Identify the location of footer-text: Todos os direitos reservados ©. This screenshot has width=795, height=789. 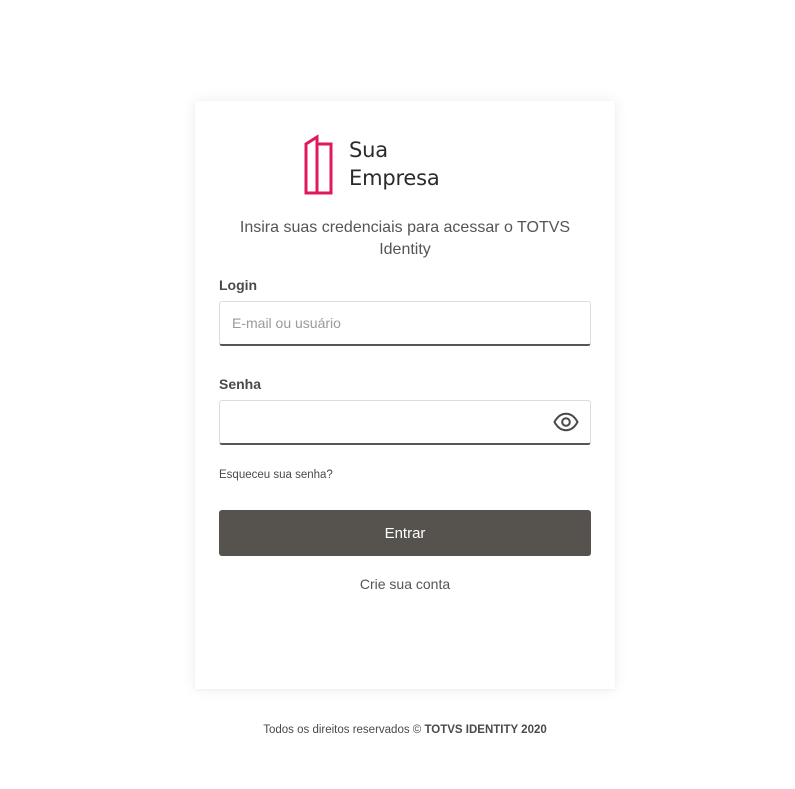
(342, 730).